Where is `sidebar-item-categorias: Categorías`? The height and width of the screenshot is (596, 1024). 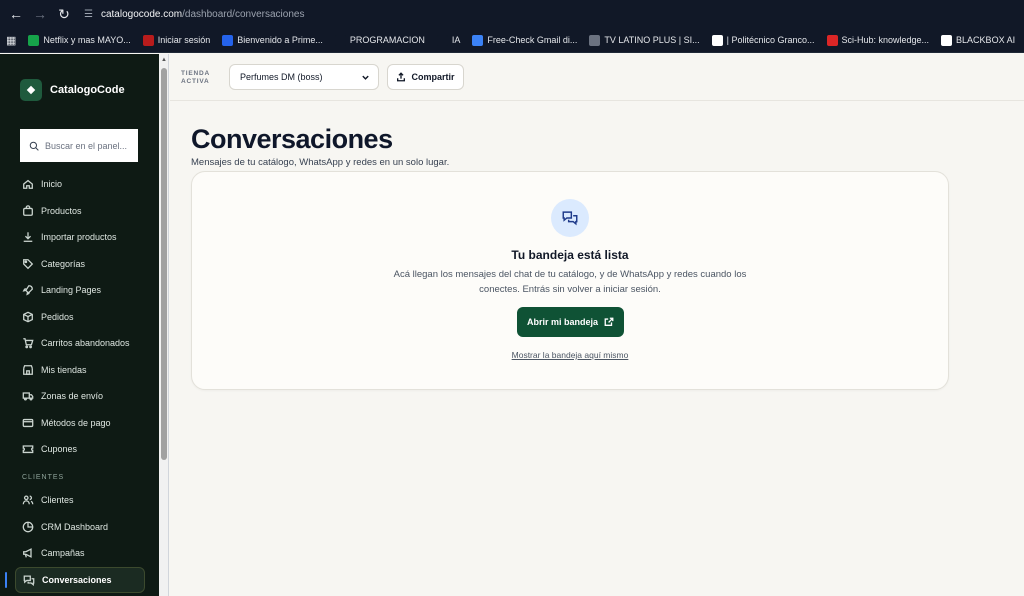 sidebar-item-categorias: Categorías is located at coordinates (80, 264).